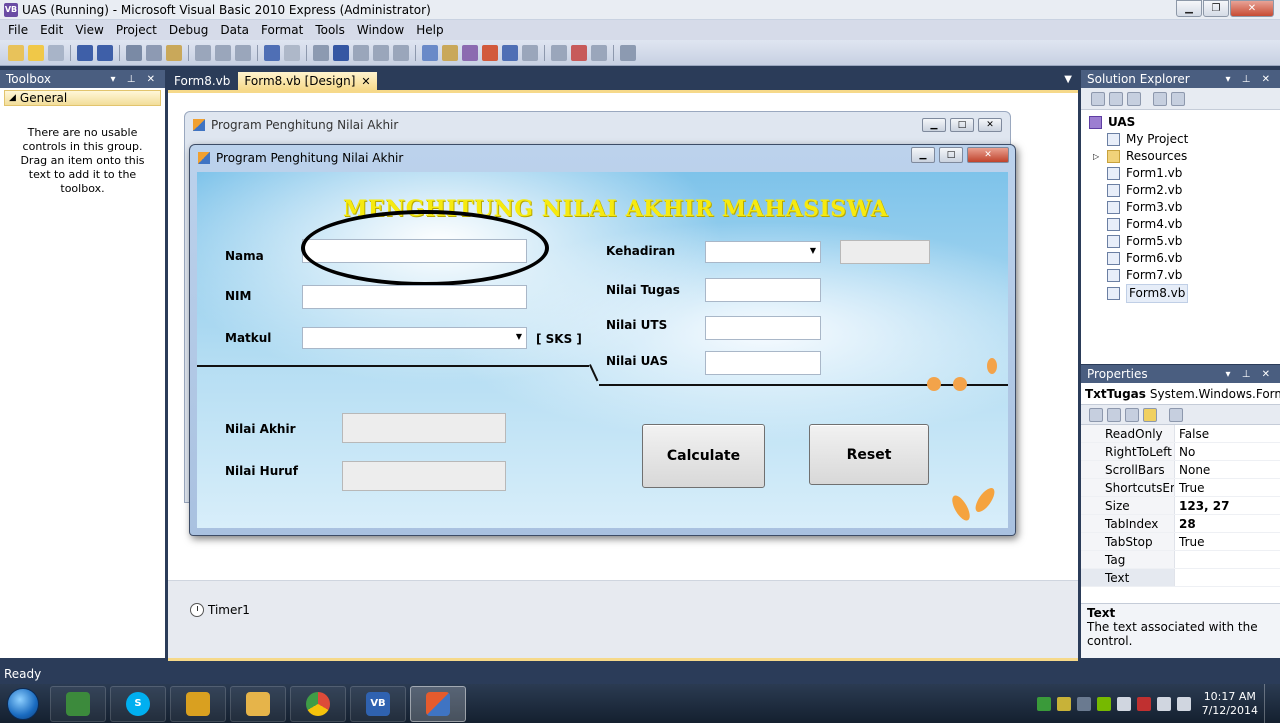 The width and height of the screenshot is (1280, 723). I want to click on start-page-icon, so click(510, 52).